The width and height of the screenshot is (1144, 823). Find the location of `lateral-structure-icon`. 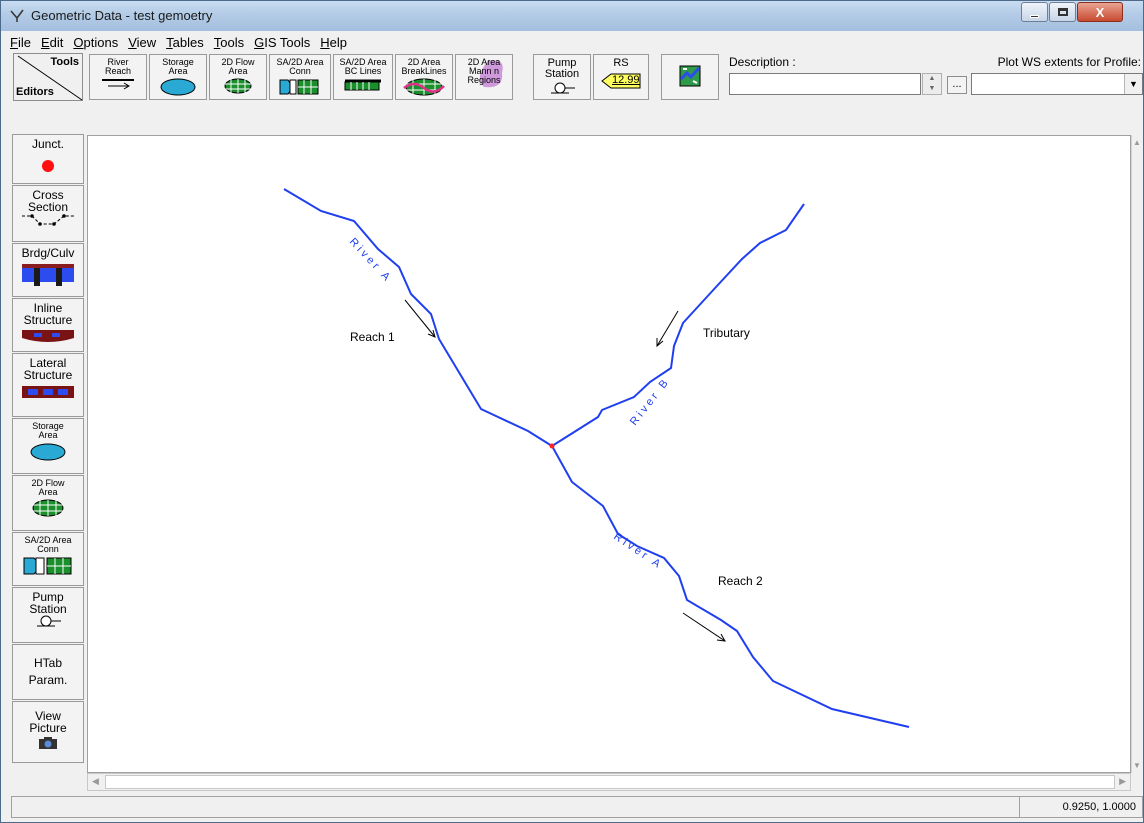

lateral-structure-icon is located at coordinates (48, 392).